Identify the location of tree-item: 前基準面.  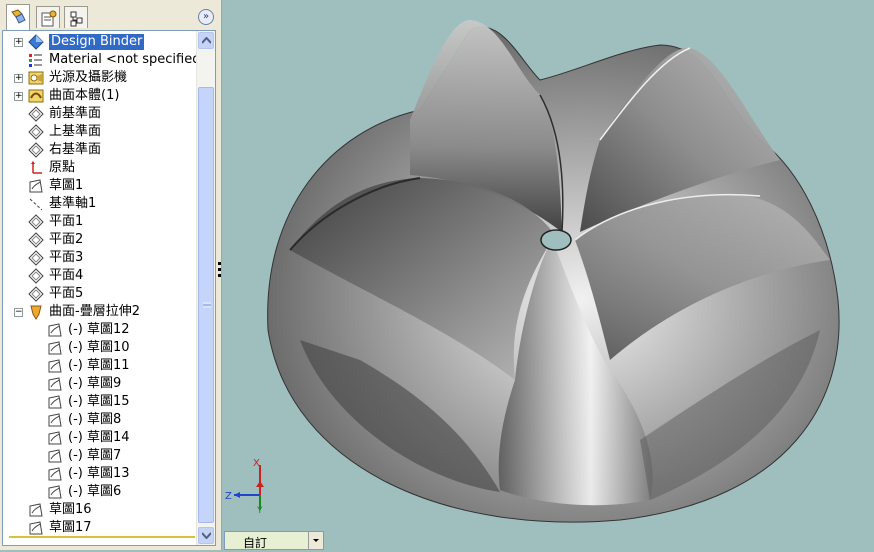
(64, 114).